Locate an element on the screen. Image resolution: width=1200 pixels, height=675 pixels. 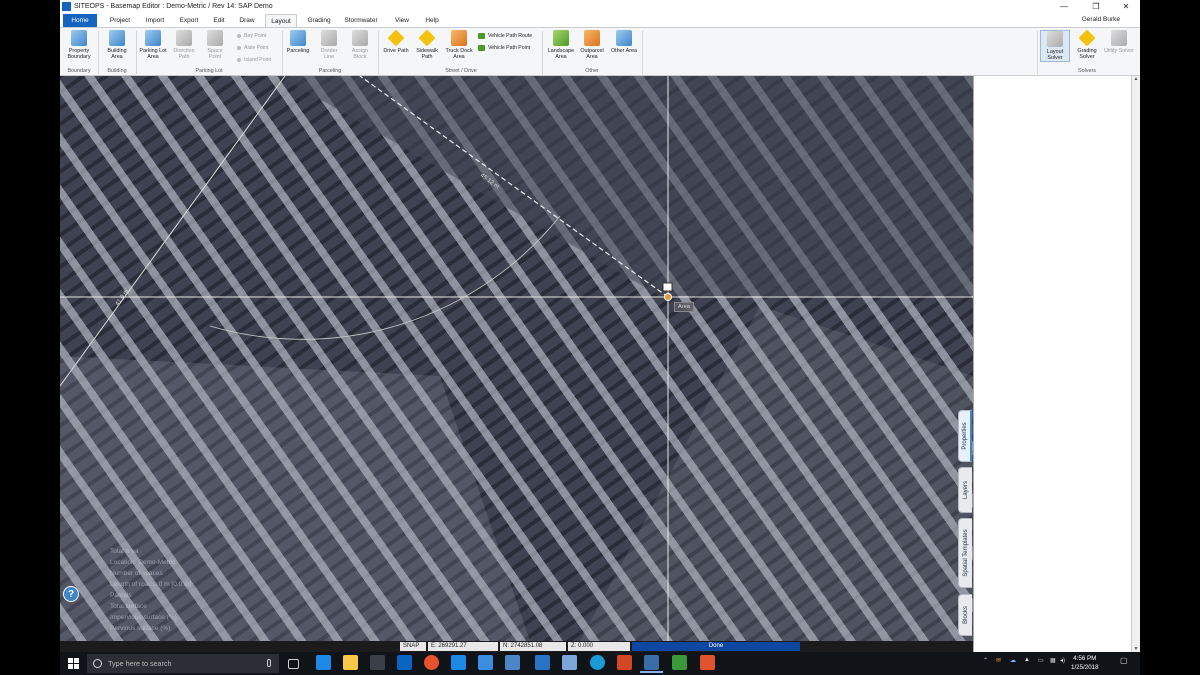
autodesk-icon is located at coordinates (542, 662).